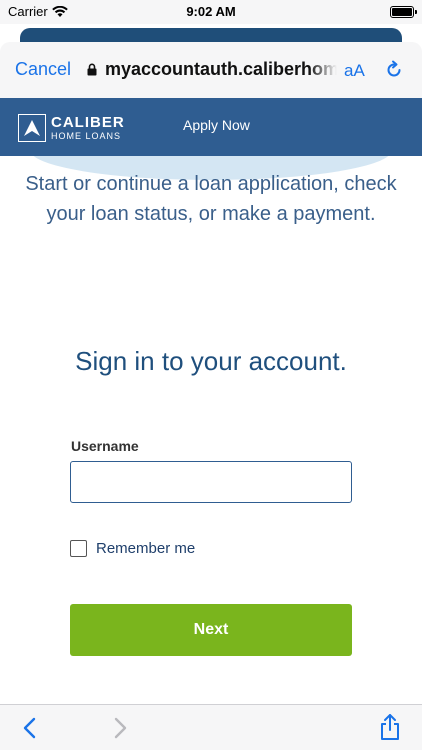  I want to click on username-input, so click(211, 482).